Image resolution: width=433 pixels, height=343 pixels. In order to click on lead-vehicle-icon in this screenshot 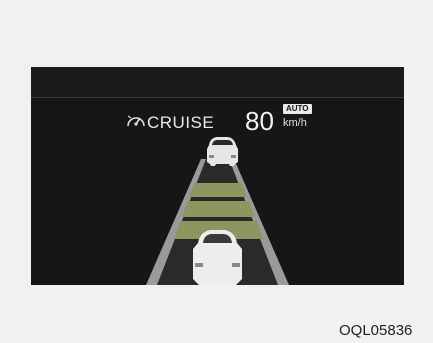, I will do `click(222, 151)`.